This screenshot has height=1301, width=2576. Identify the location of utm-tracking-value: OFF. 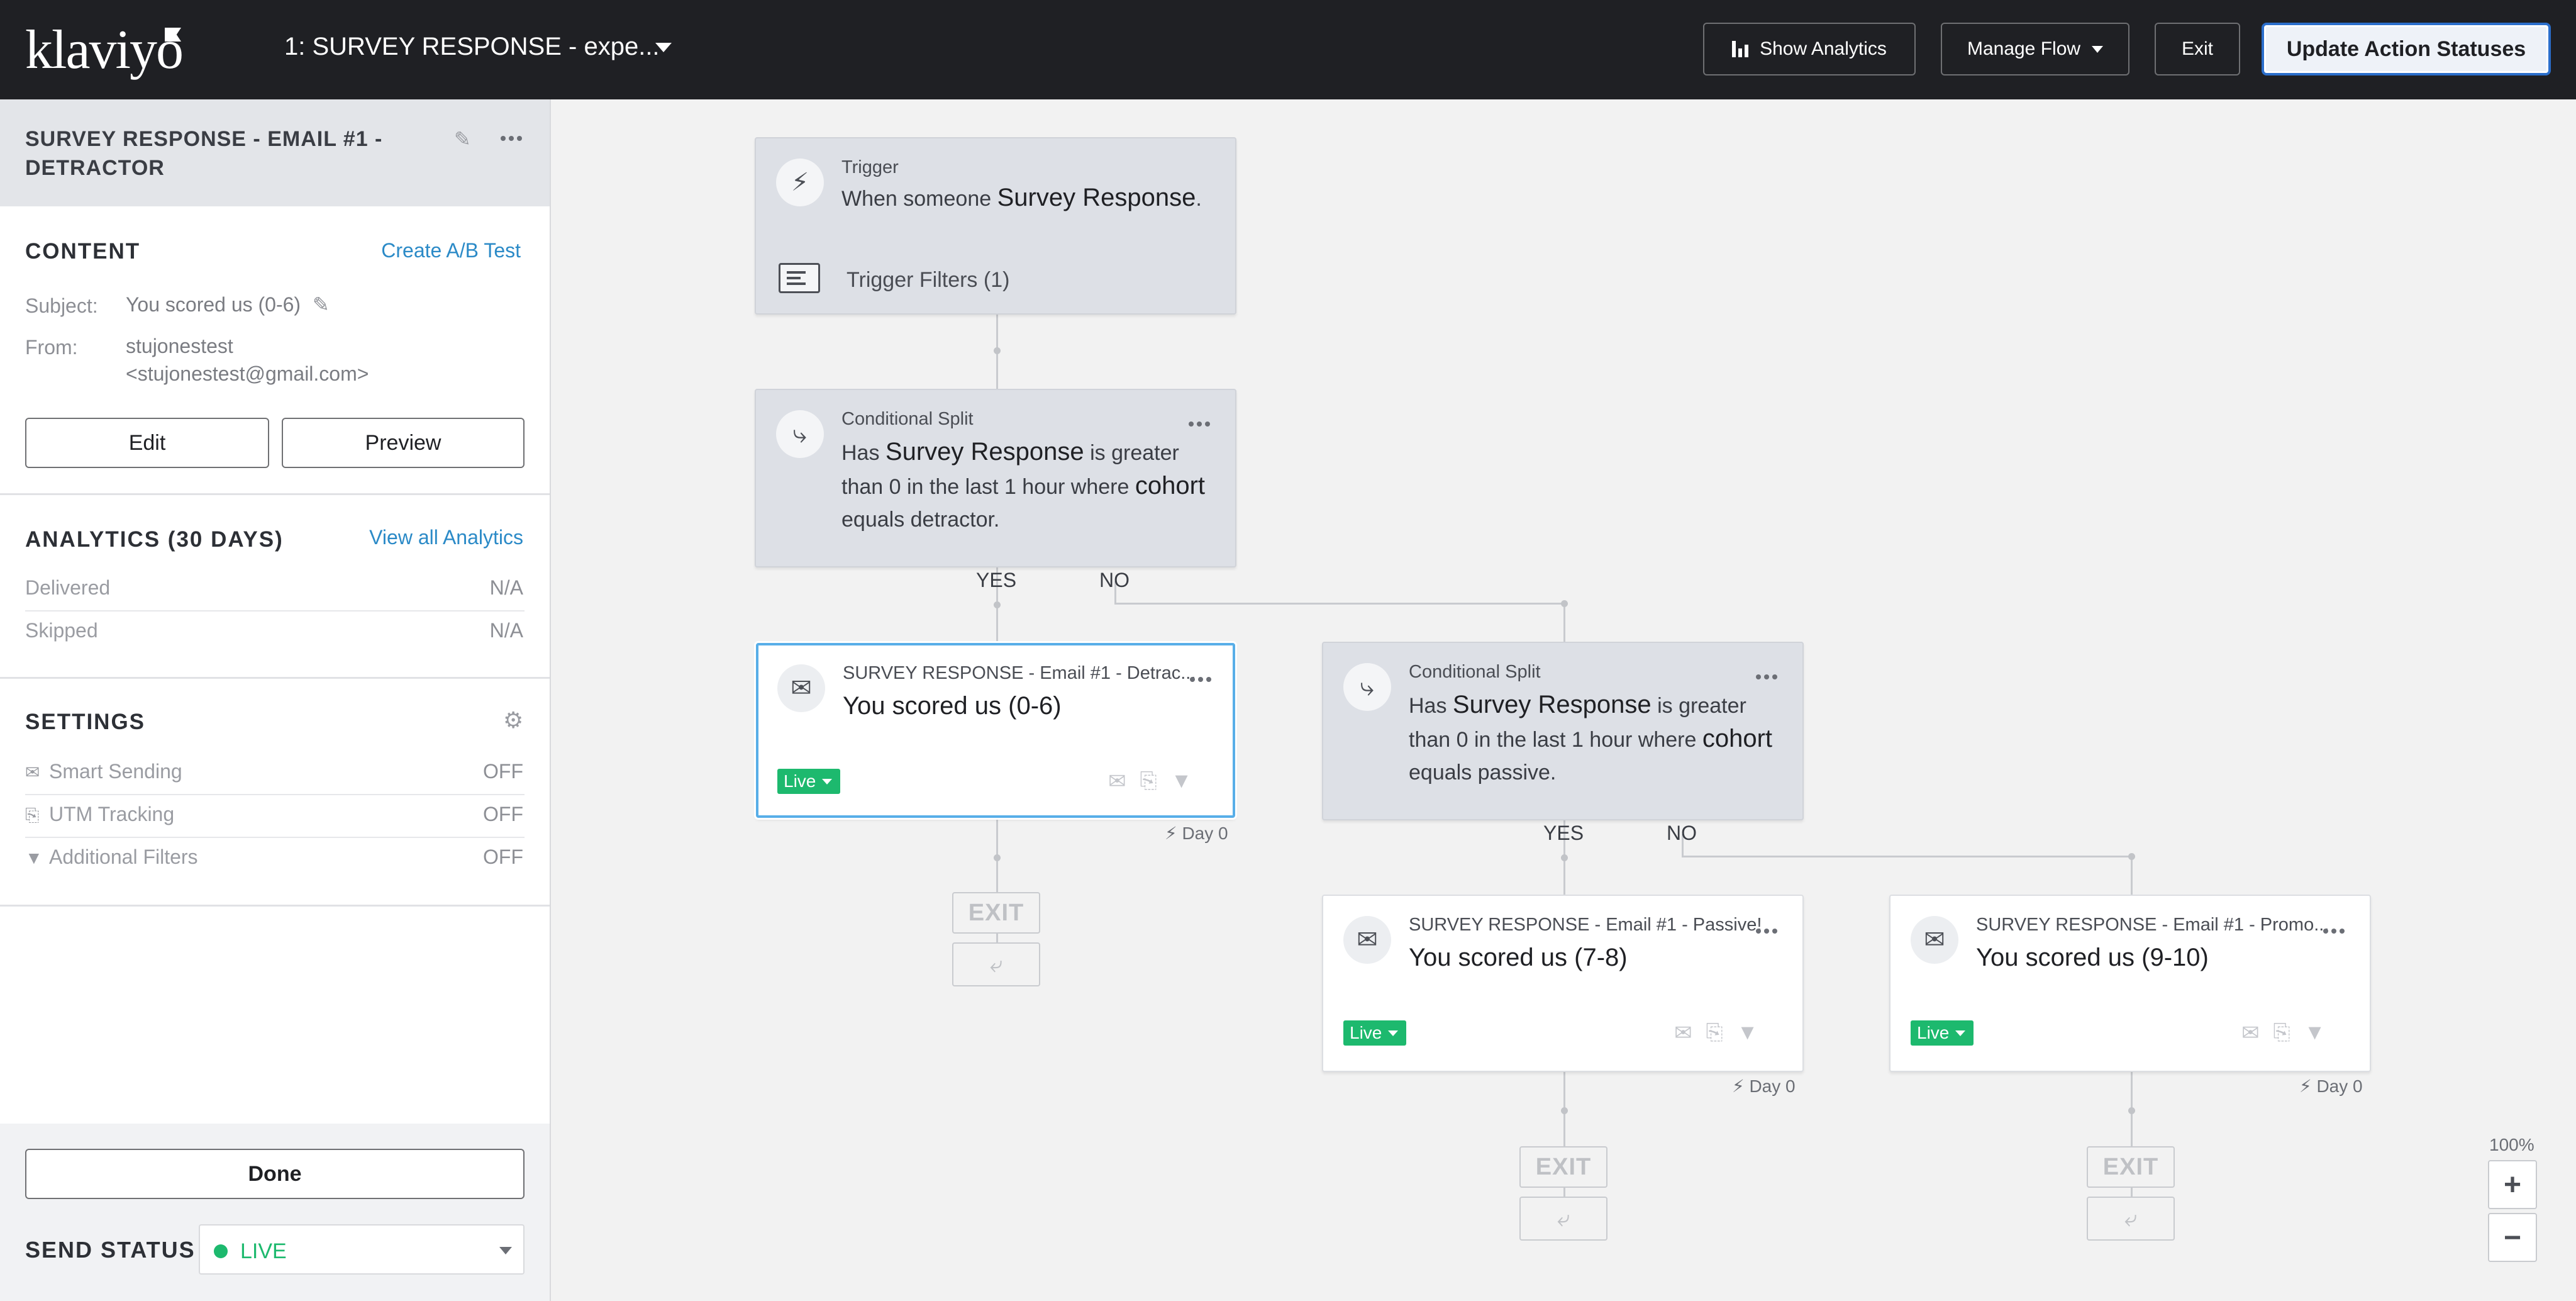
(503, 814).